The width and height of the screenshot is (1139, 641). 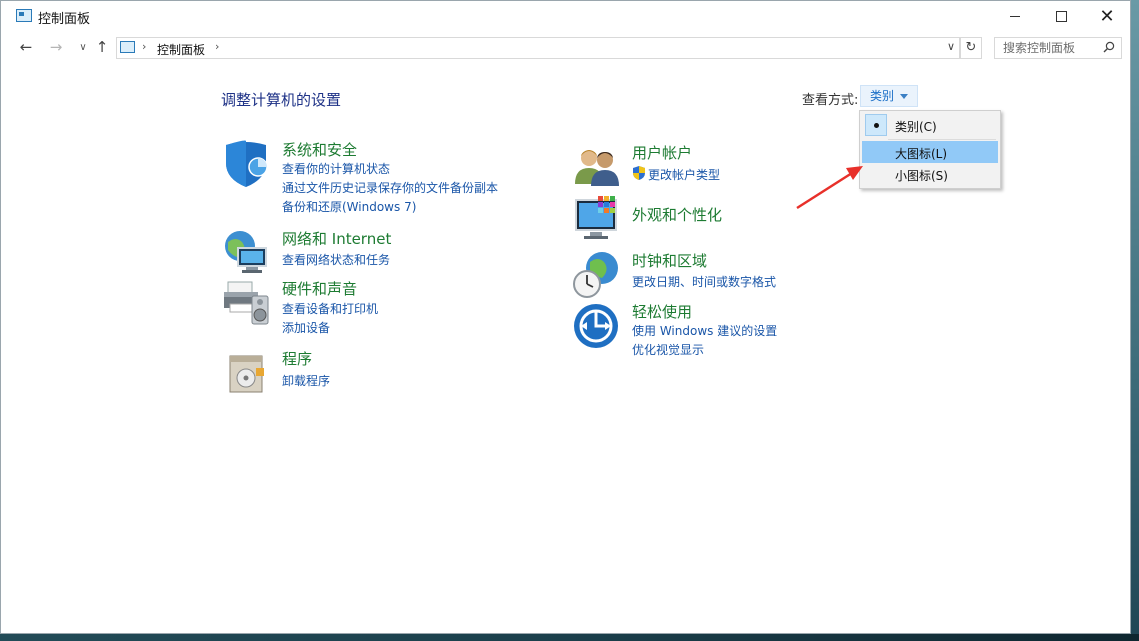 I want to click on search-icon, so click(x=1109, y=47).